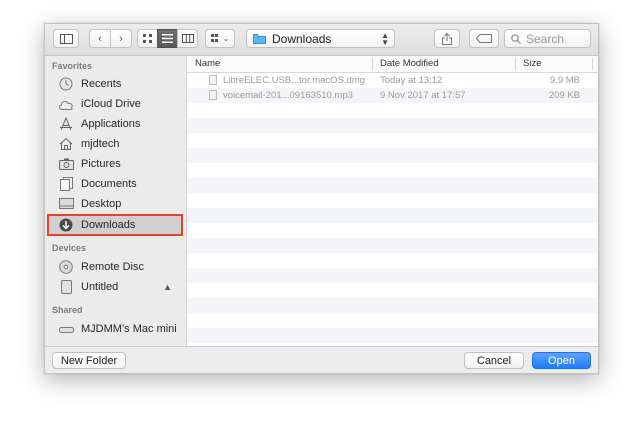 This screenshot has height=435, width=640. I want to click on document-icon, so click(66, 184).